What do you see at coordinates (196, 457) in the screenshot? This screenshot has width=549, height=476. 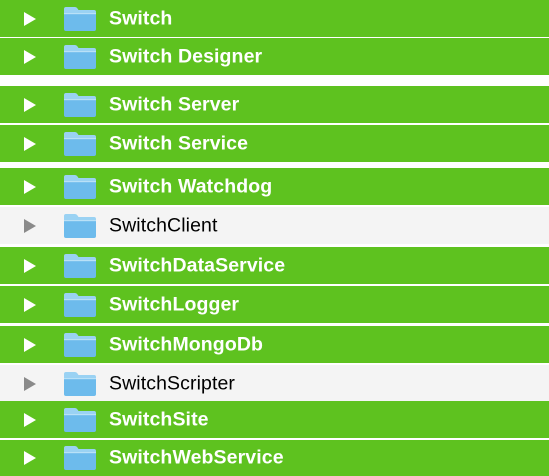 I see `item-label: SwitchWebService` at bounding box center [196, 457].